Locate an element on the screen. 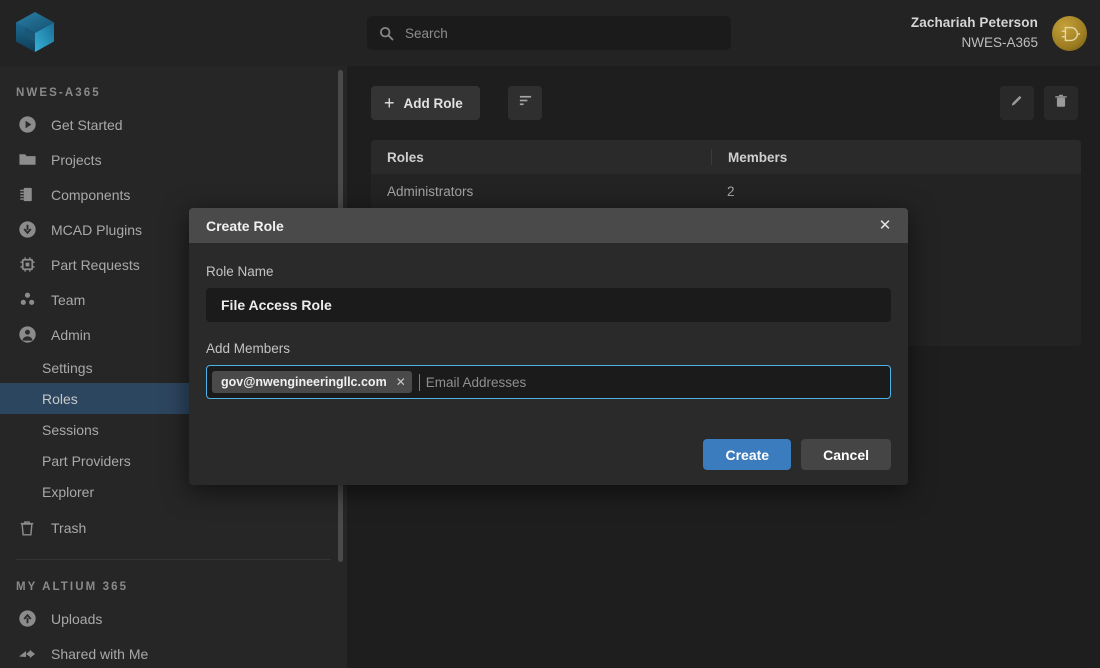 The image size is (1100, 668). download-circle-icon is located at coordinates (27, 230).